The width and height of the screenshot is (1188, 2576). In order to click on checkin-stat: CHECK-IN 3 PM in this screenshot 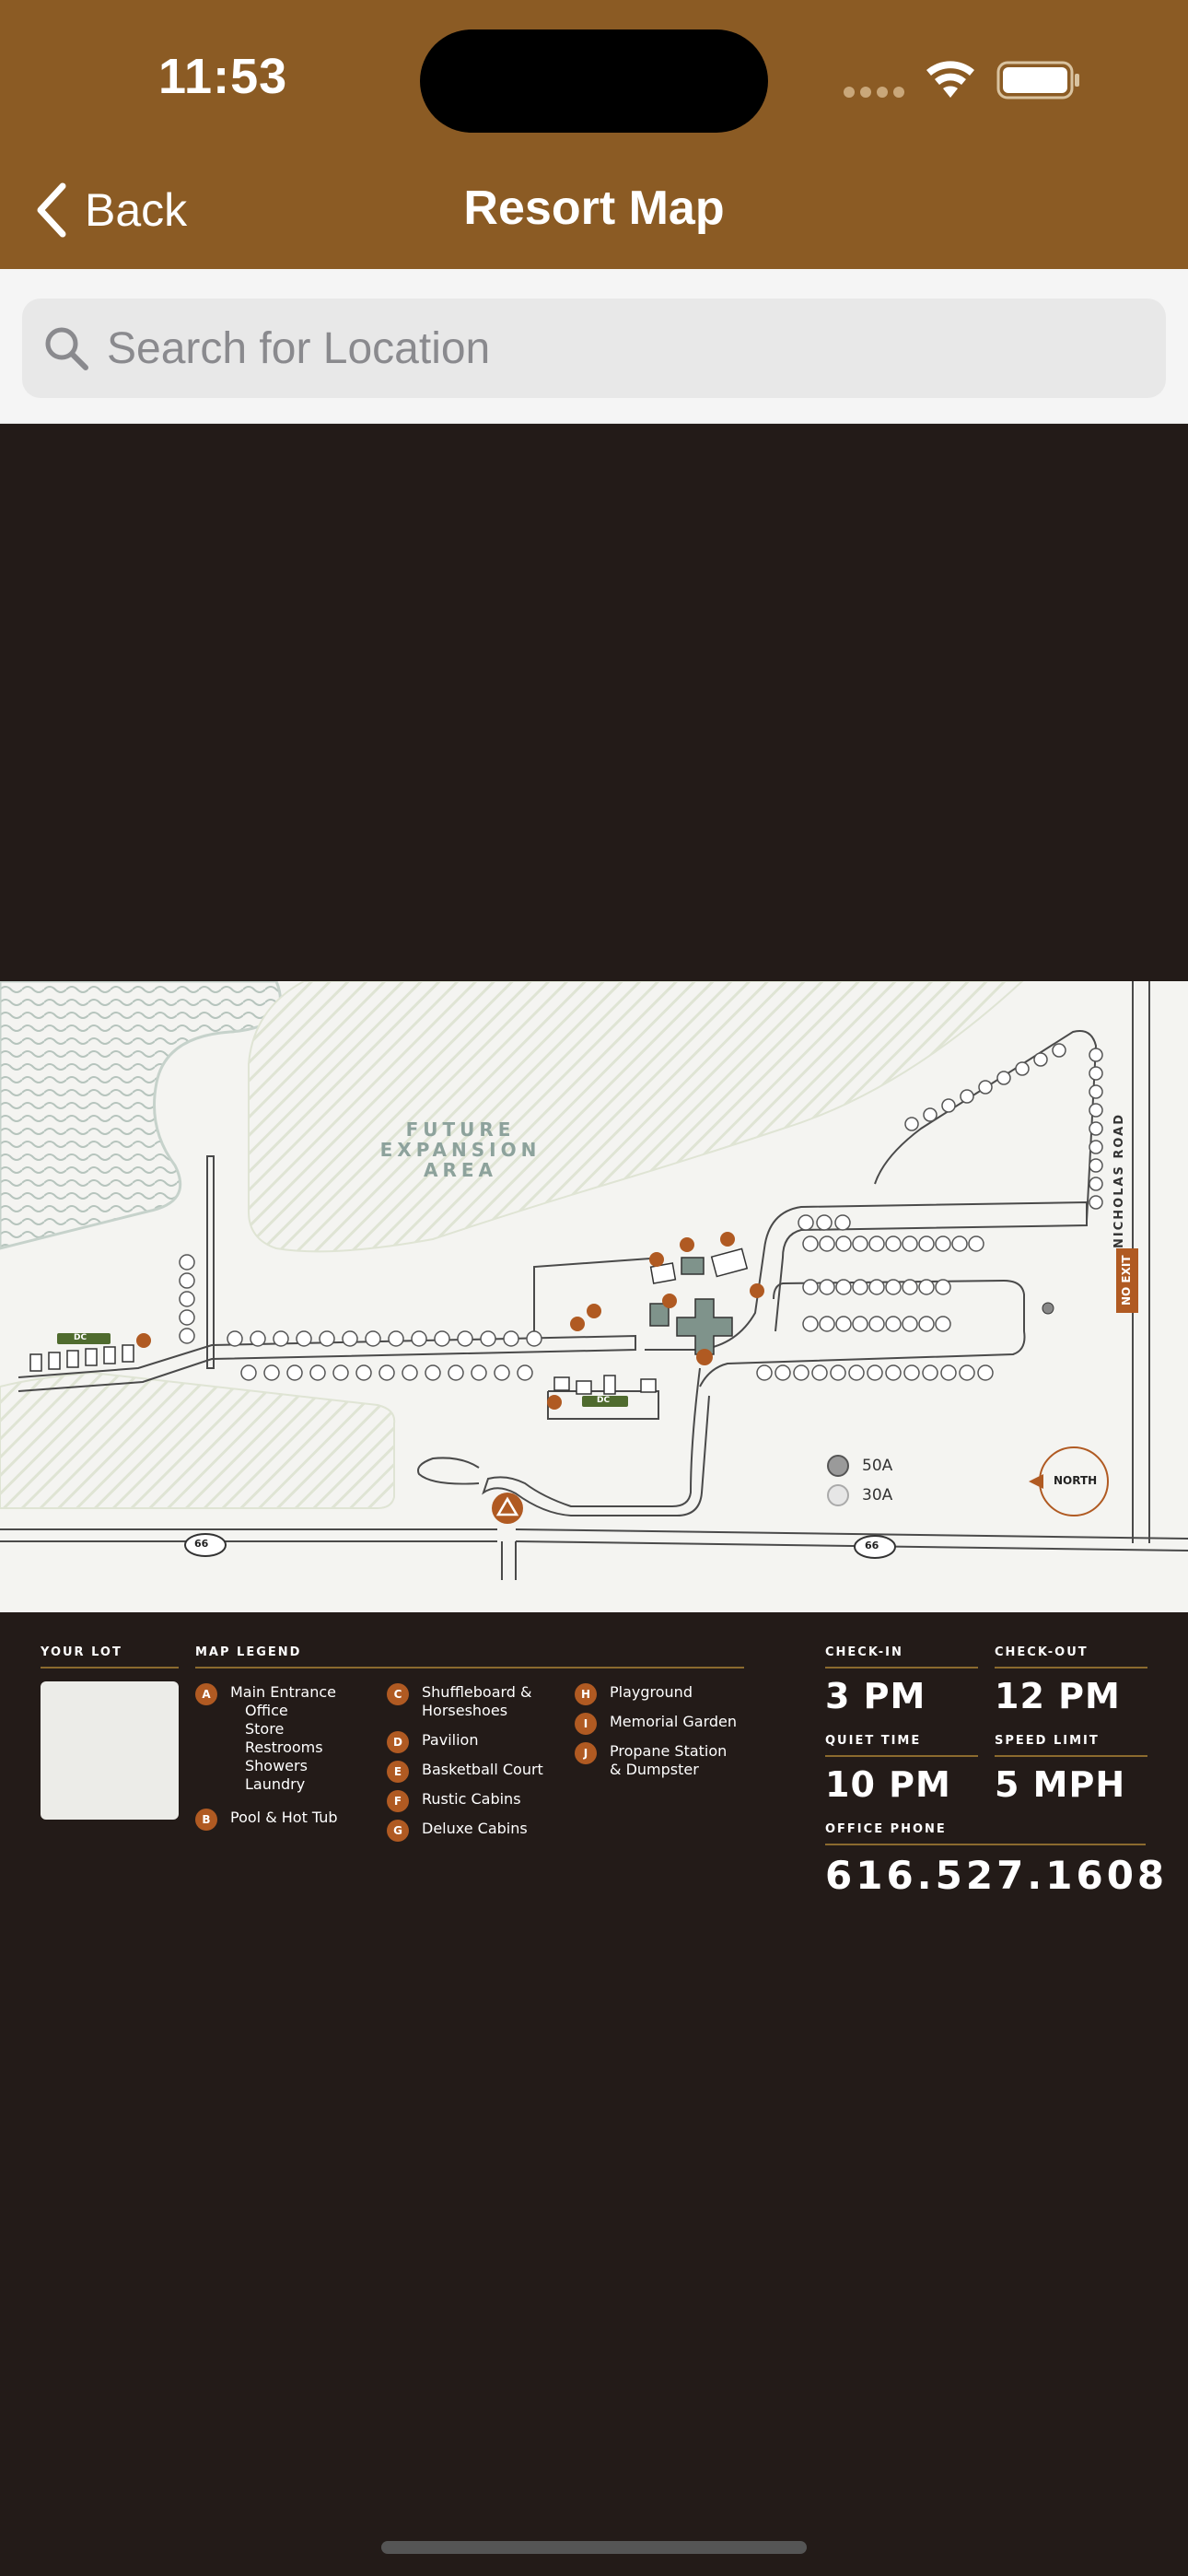, I will do `click(901, 1680)`.